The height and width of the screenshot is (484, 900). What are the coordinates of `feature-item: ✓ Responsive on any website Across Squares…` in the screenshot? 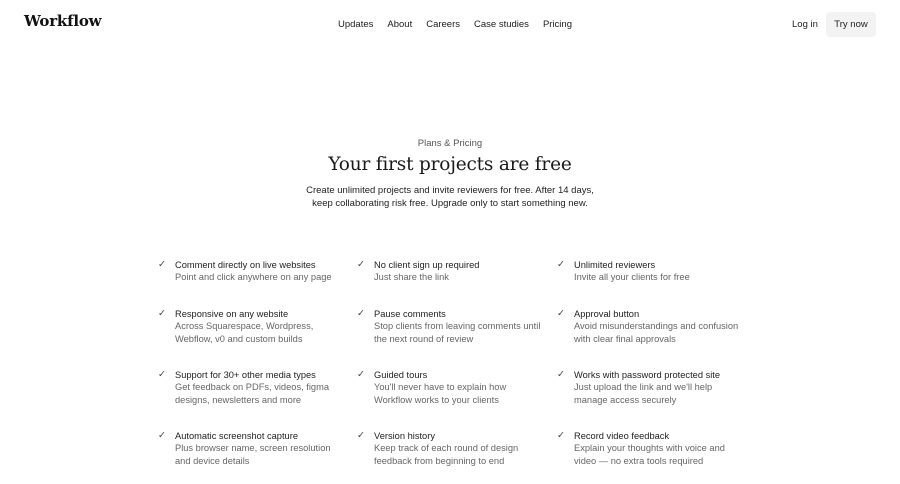 It's located at (256, 326).